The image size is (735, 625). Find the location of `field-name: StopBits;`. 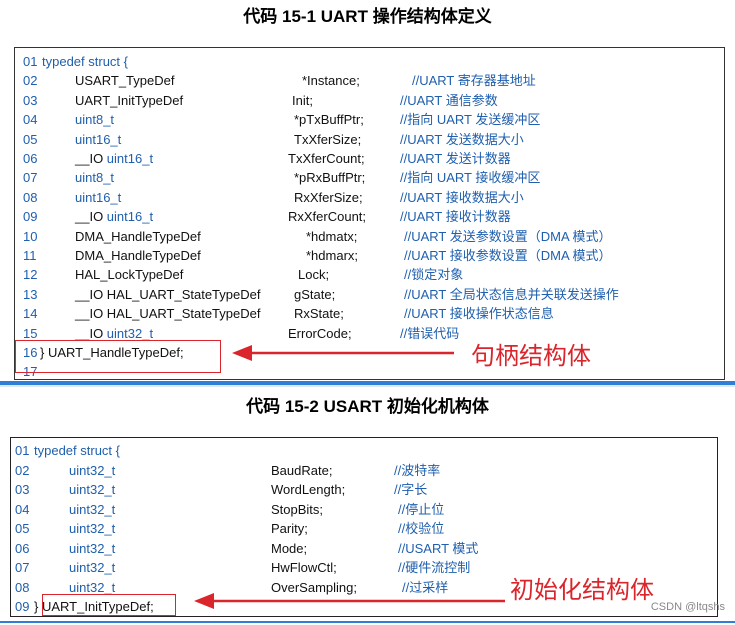

field-name: StopBits; is located at coordinates (297, 509).